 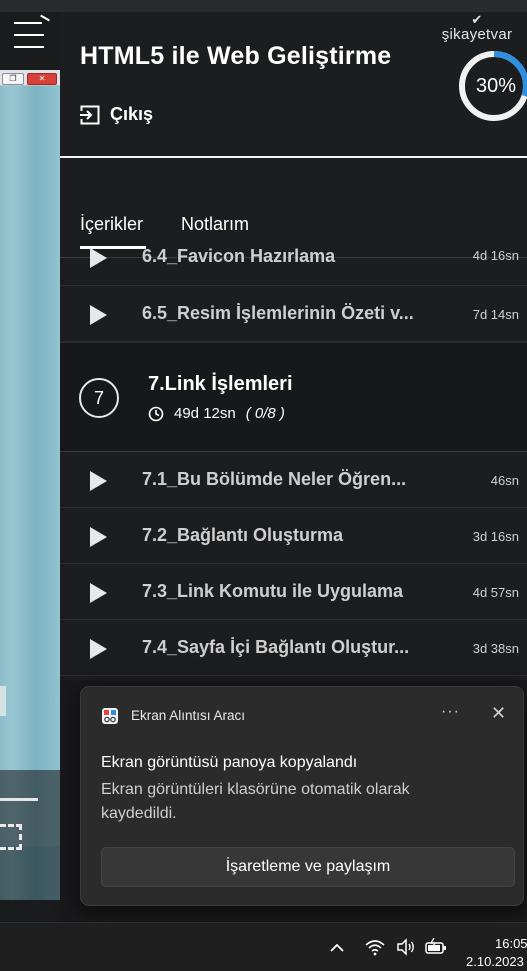 What do you see at coordinates (132, 114) in the screenshot?
I see `exit-label: Çıkış` at bounding box center [132, 114].